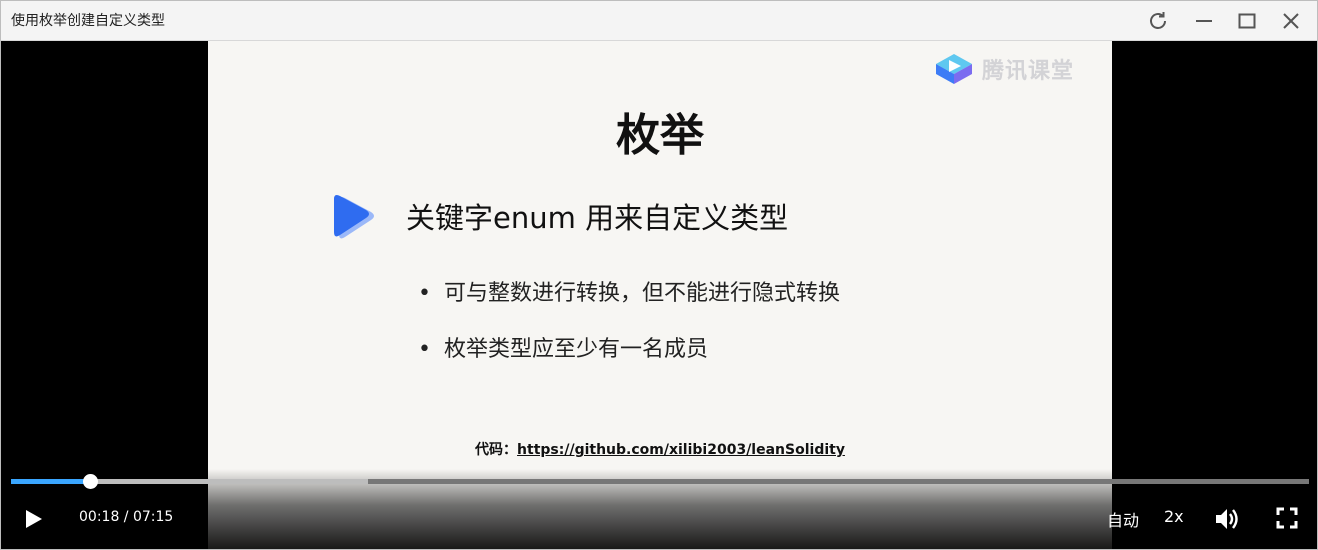 The image size is (1318, 550). Describe the element at coordinates (597, 218) in the screenshot. I see `slide-subheading: 关键字enum 用来自定义类型` at that location.